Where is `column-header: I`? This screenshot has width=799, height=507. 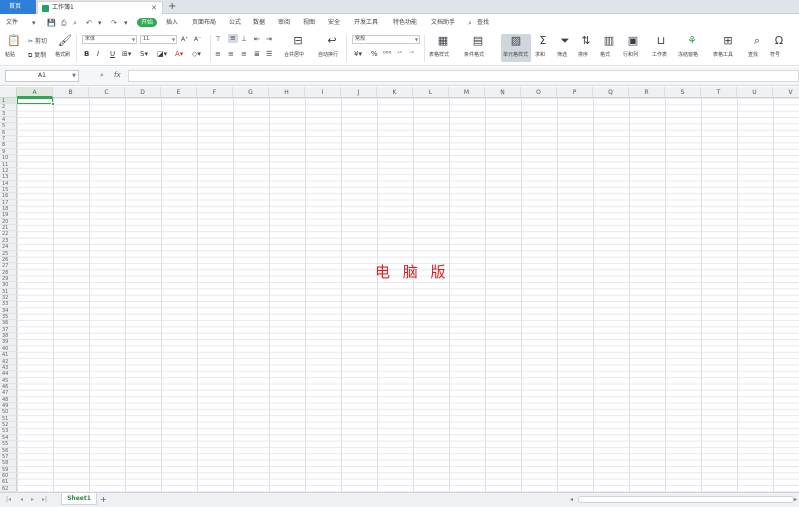 column-header: I is located at coordinates (323, 92).